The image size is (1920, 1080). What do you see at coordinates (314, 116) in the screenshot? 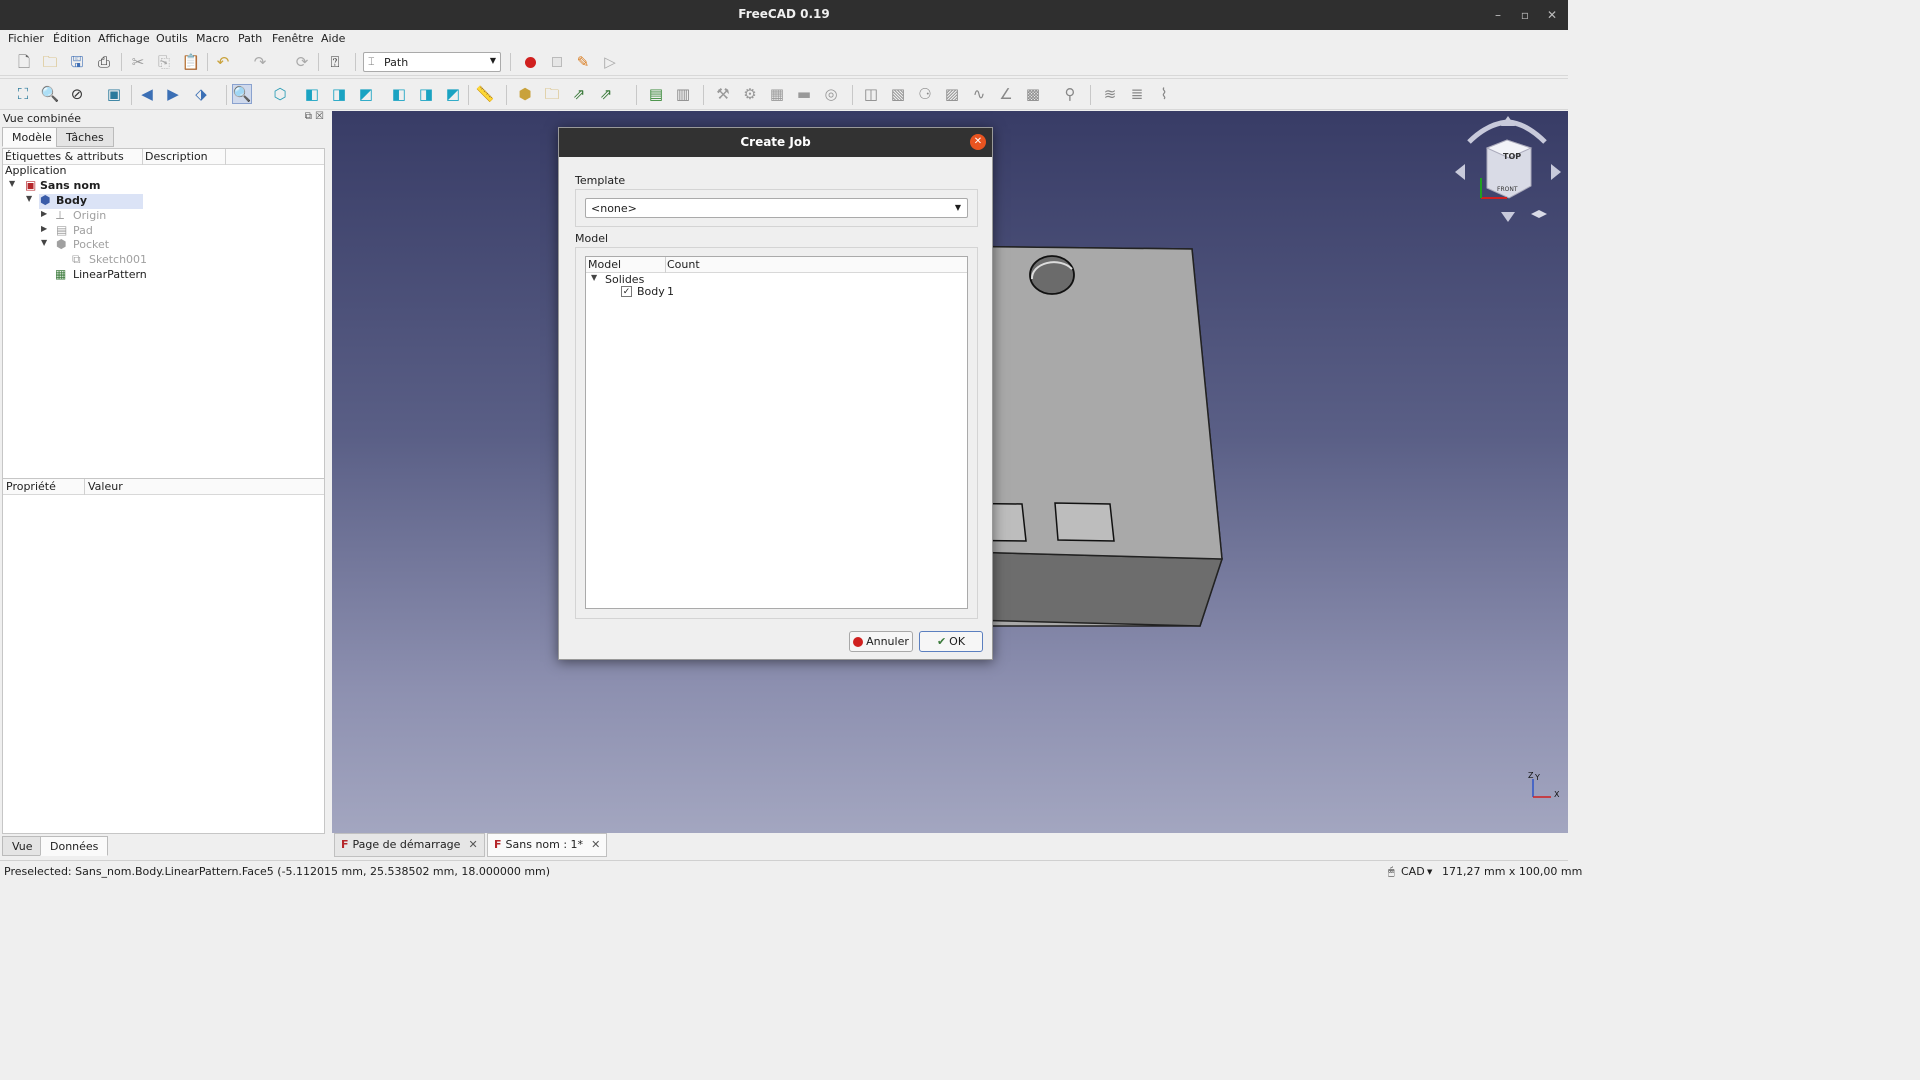
I see `panel-float-close-icons: ⧉ ☒` at bounding box center [314, 116].